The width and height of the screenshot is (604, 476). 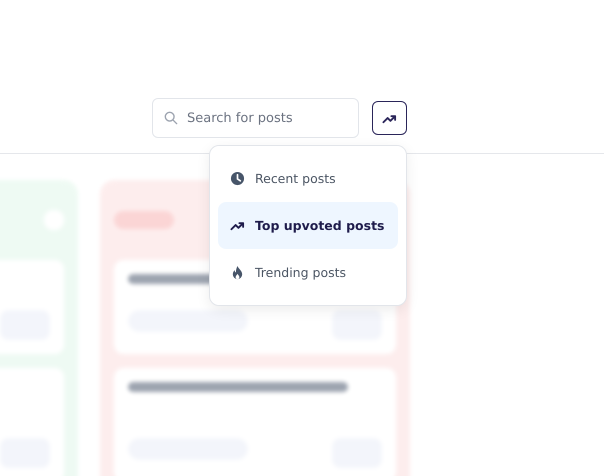 What do you see at coordinates (308, 225) in the screenshot?
I see `menu-item: Top upvoted posts` at bounding box center [308, 225].